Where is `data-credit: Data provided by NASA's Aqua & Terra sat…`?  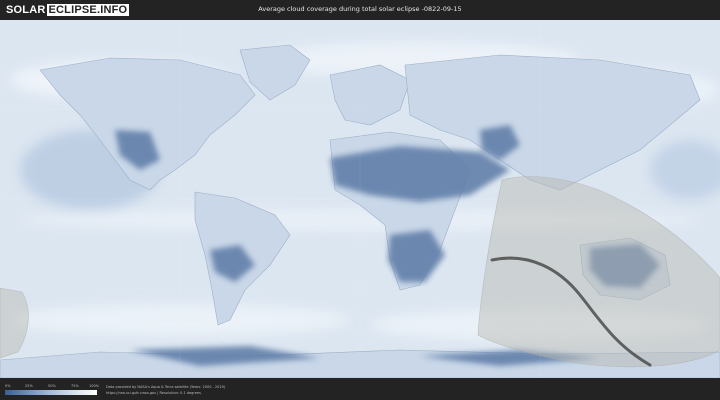 data-credit: Data provided by NASA's Aqua & Terra sat… is located at coordinates (166, 387).